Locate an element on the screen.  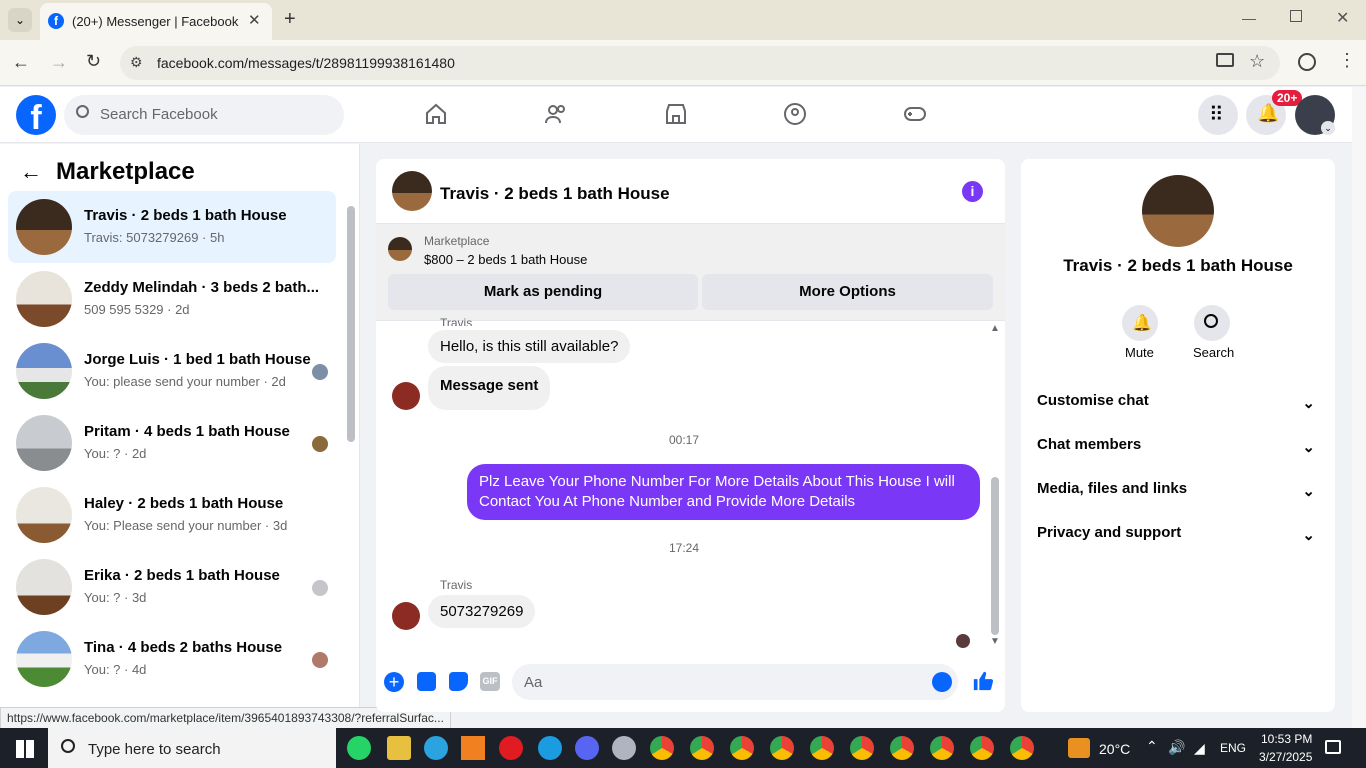
telegram-icon is located at coordinates (436, 748).